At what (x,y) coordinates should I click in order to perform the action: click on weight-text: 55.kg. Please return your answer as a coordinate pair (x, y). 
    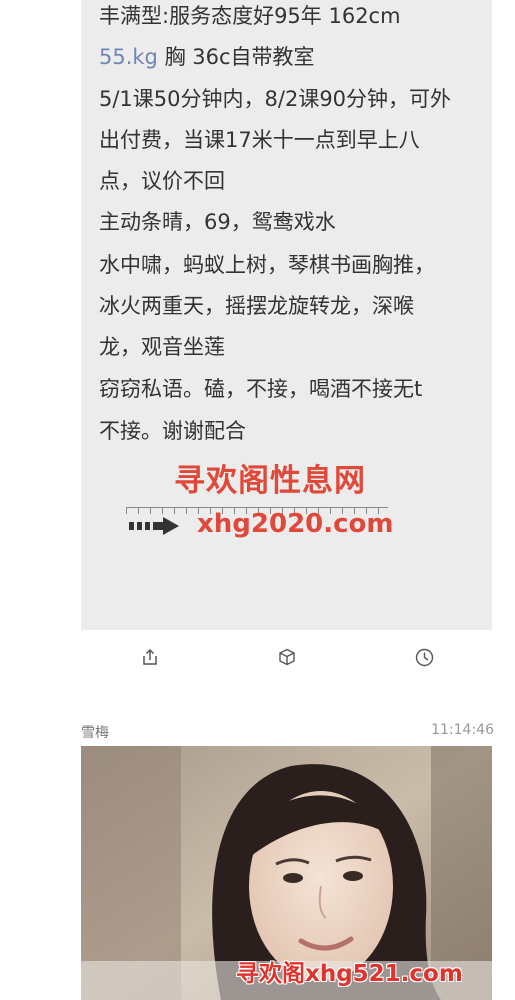
    Looking at the image, I should click on (128, 57).